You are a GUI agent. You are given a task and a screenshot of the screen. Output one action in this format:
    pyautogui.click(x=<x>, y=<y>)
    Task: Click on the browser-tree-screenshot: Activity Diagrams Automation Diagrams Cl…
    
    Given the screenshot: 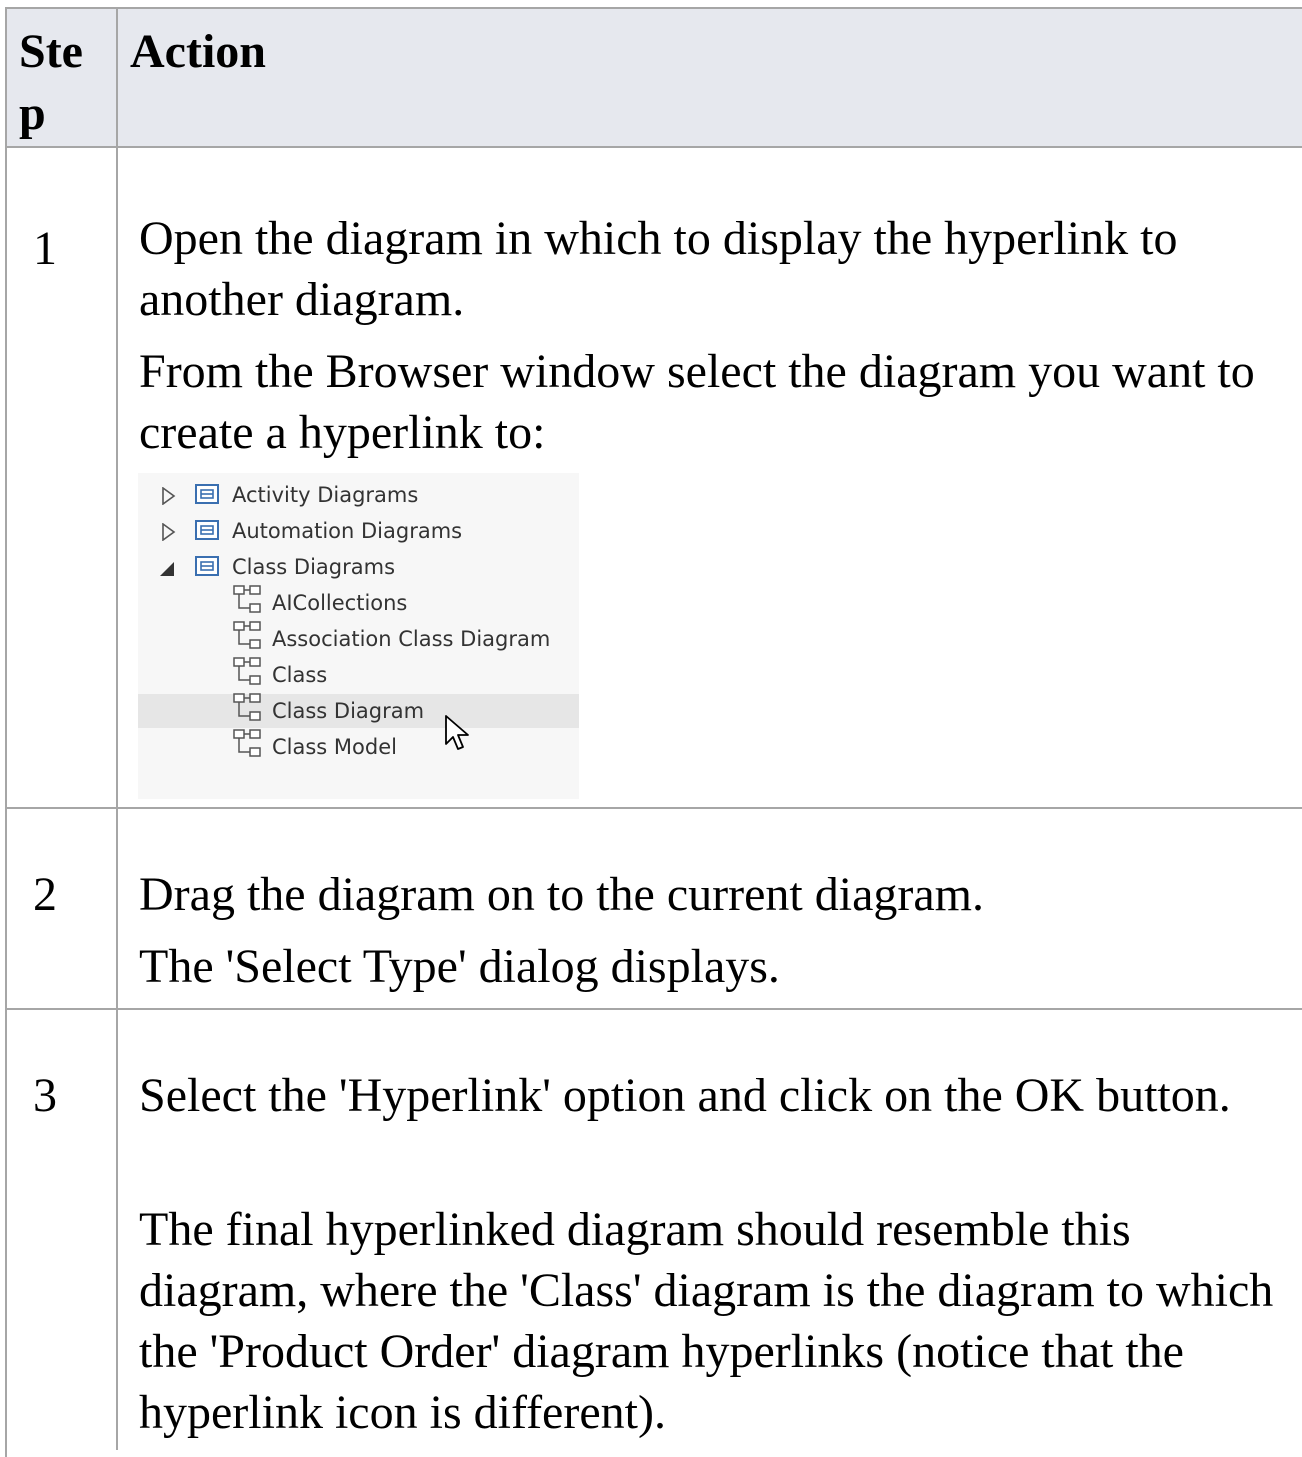 What is the action you would take?
    pyautogui.click(x=358, y=636)
    